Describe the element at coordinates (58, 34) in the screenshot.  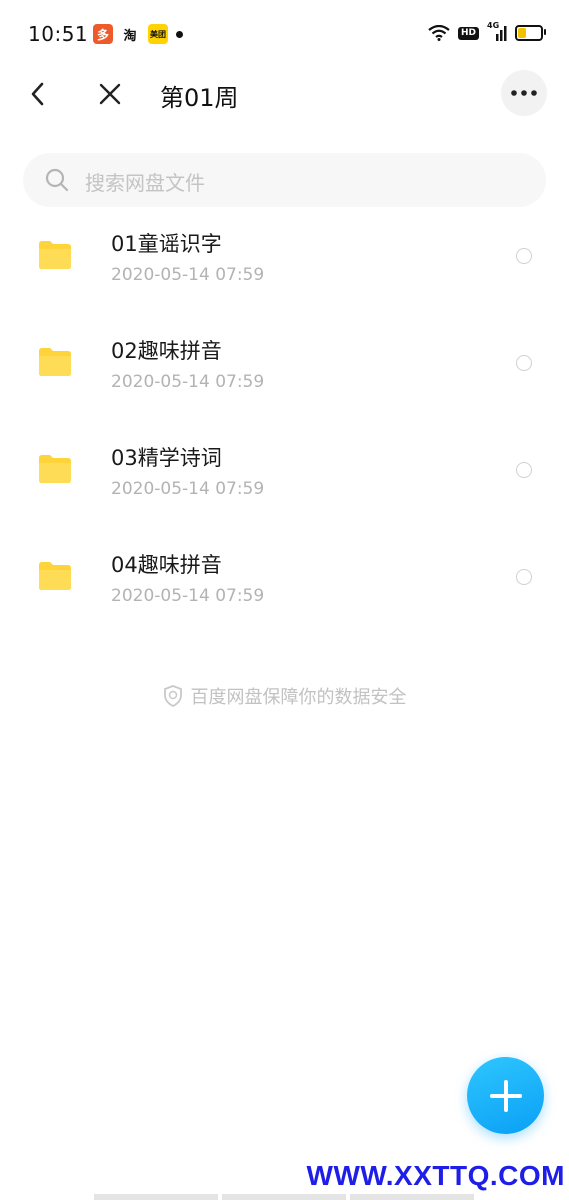
I see `status-time: 10:51` at that location.